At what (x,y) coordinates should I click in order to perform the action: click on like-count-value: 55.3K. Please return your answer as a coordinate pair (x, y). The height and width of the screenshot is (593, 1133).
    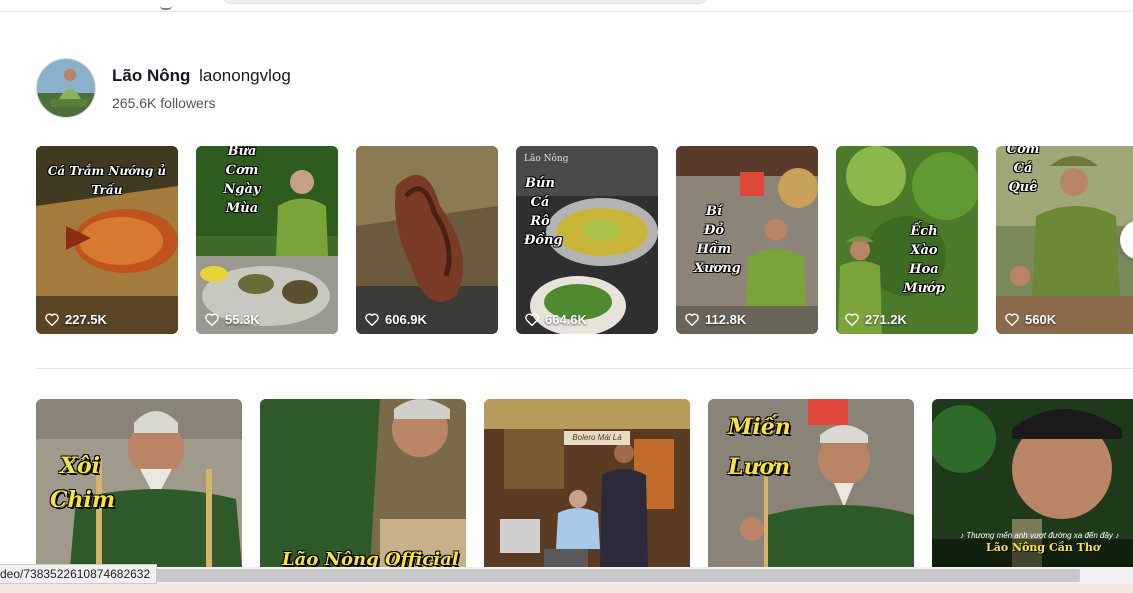
    Looking at the image, I should click on (242, 319).